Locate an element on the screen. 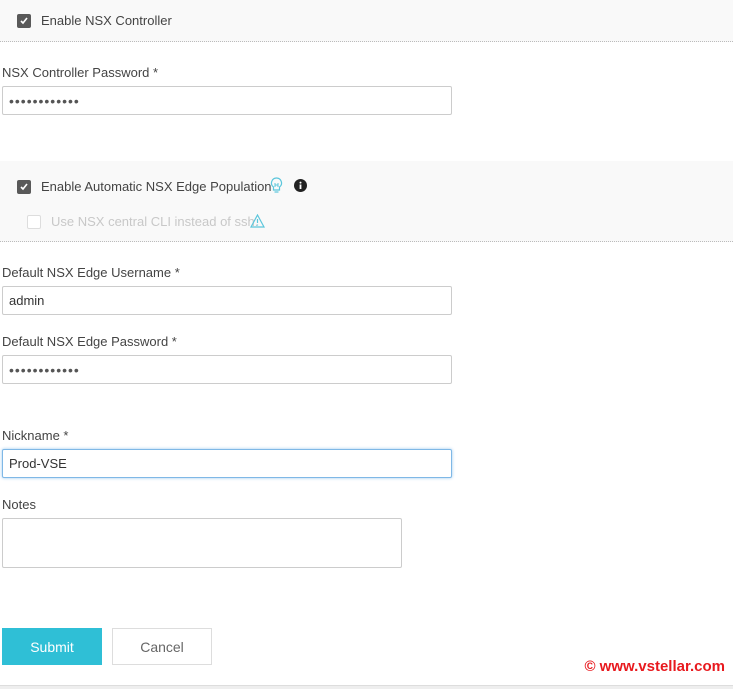 Image resolution: width=733 pixels, height=689 pixels. submit-button: Submit is located at coordinates (52, 646).